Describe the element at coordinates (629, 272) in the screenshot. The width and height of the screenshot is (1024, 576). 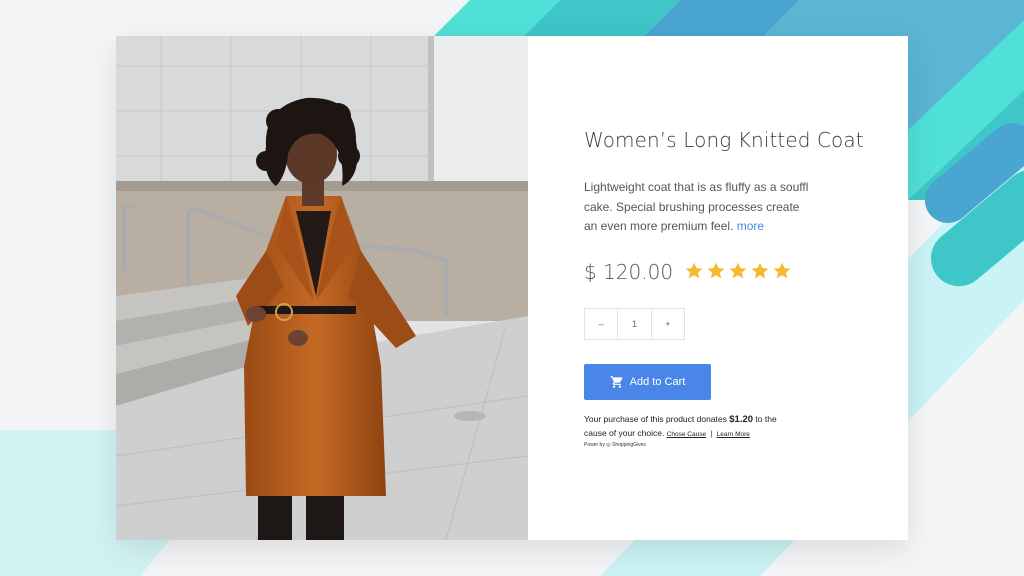
I see `product-price: $ 120.00` at that location.